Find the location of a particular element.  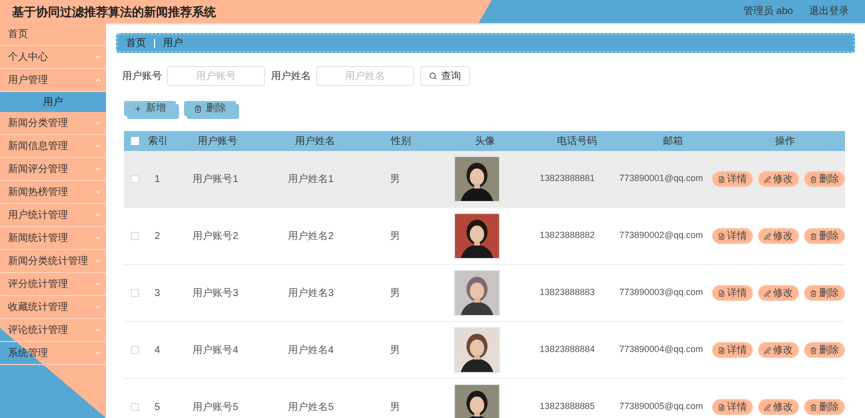

sidebar-item: 收藏统计管理 is located at coordinates (53, 307).